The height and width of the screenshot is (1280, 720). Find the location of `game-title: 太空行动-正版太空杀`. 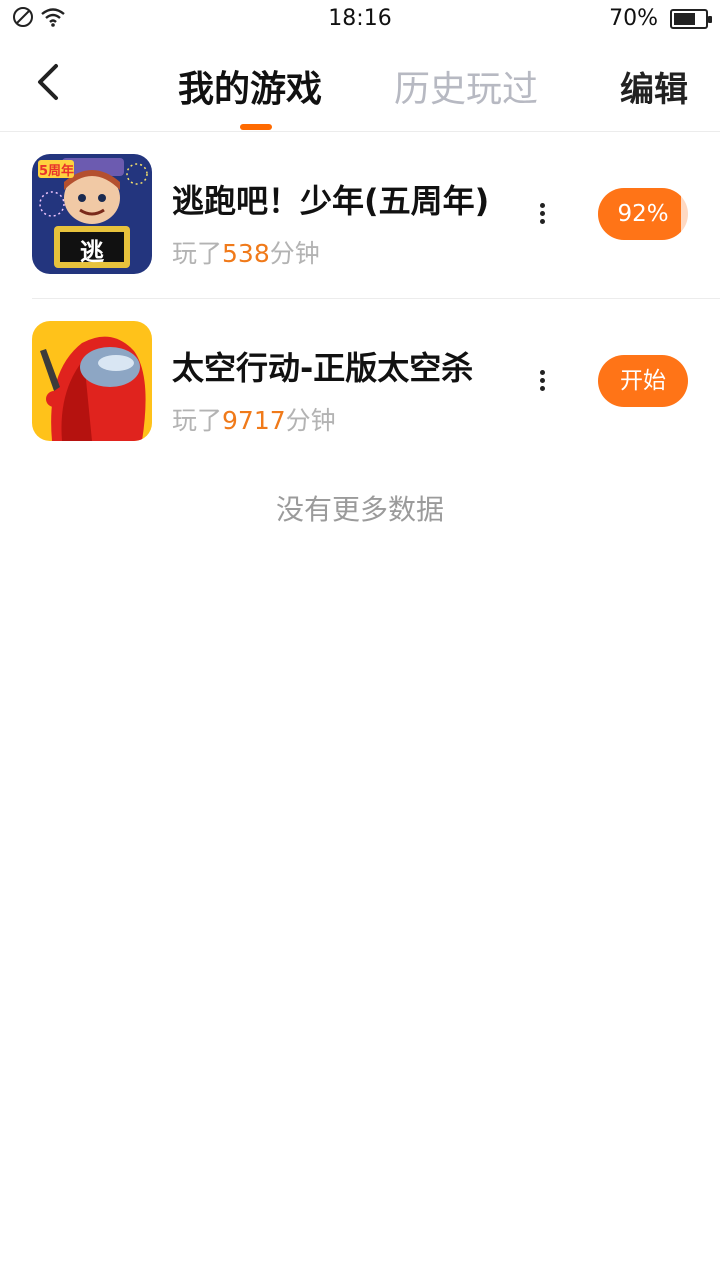

game-title: 太空行动-正版太空杀 is located at coordinates (322, 366).